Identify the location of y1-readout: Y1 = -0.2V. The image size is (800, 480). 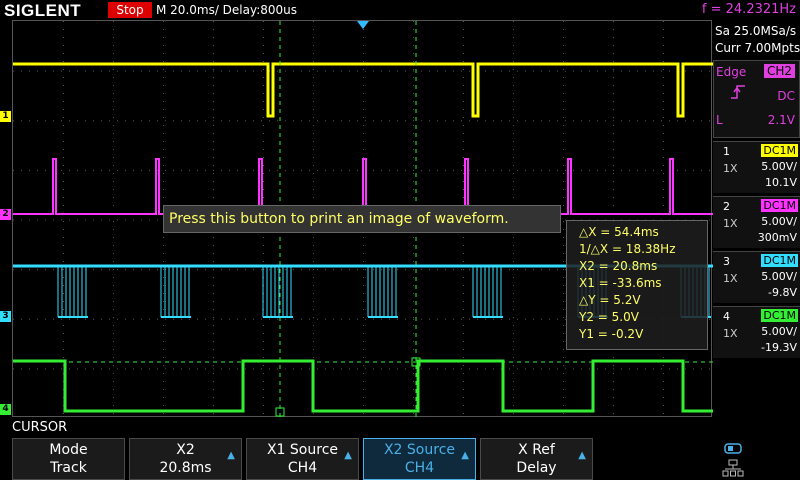
(611, 334).